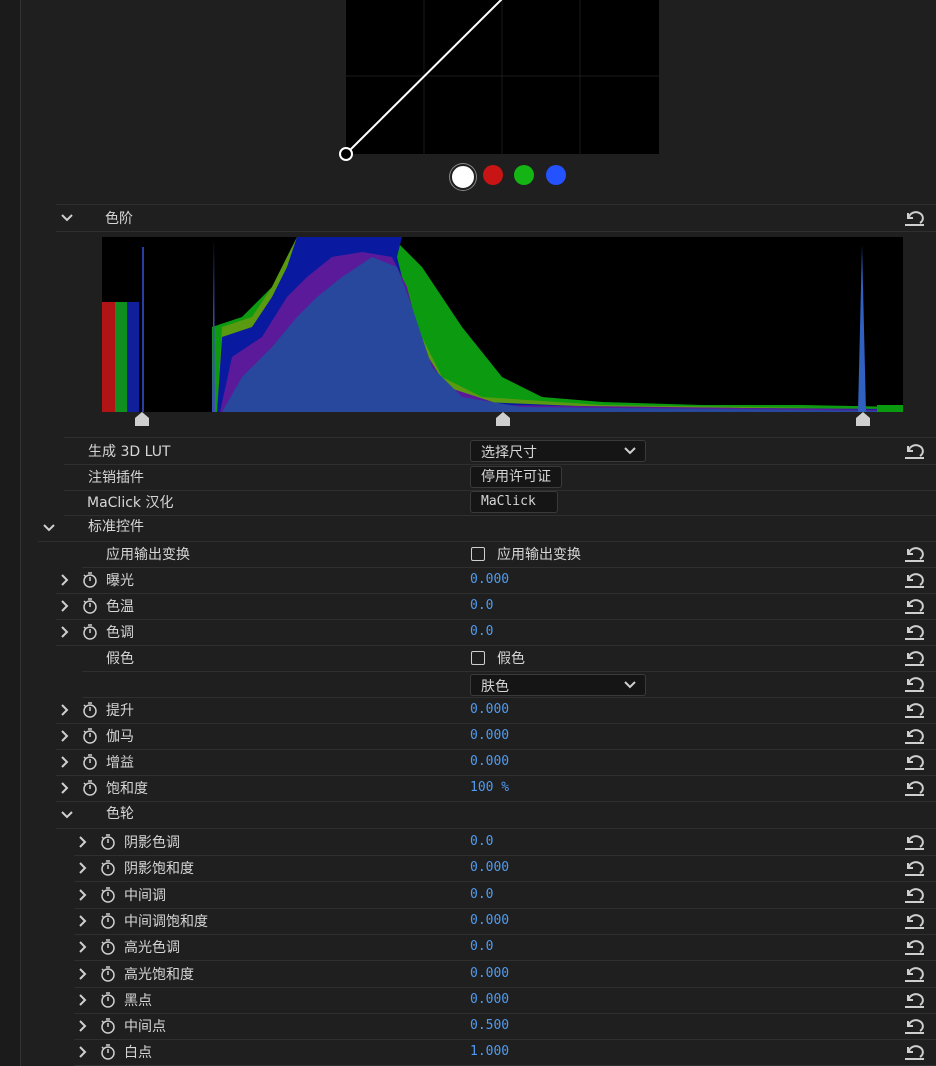 Image resolution: width=936 pixels, height=1066 pixels. Describe the element at coordinates (524, 175) in the screenshot. I see `channel-green-dot` at that location.